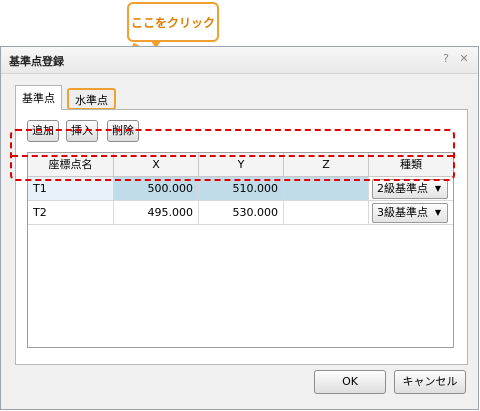 This screenshot has height=411, width=480. I want to click on dropdown-value: 2級基準点, so click(402, 188).